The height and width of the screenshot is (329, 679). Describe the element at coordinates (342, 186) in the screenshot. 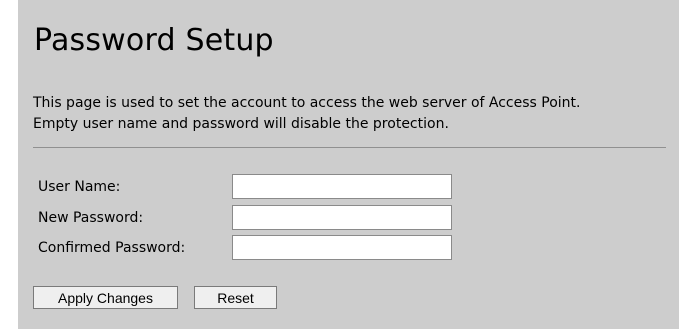

I see `username-input` at that location.